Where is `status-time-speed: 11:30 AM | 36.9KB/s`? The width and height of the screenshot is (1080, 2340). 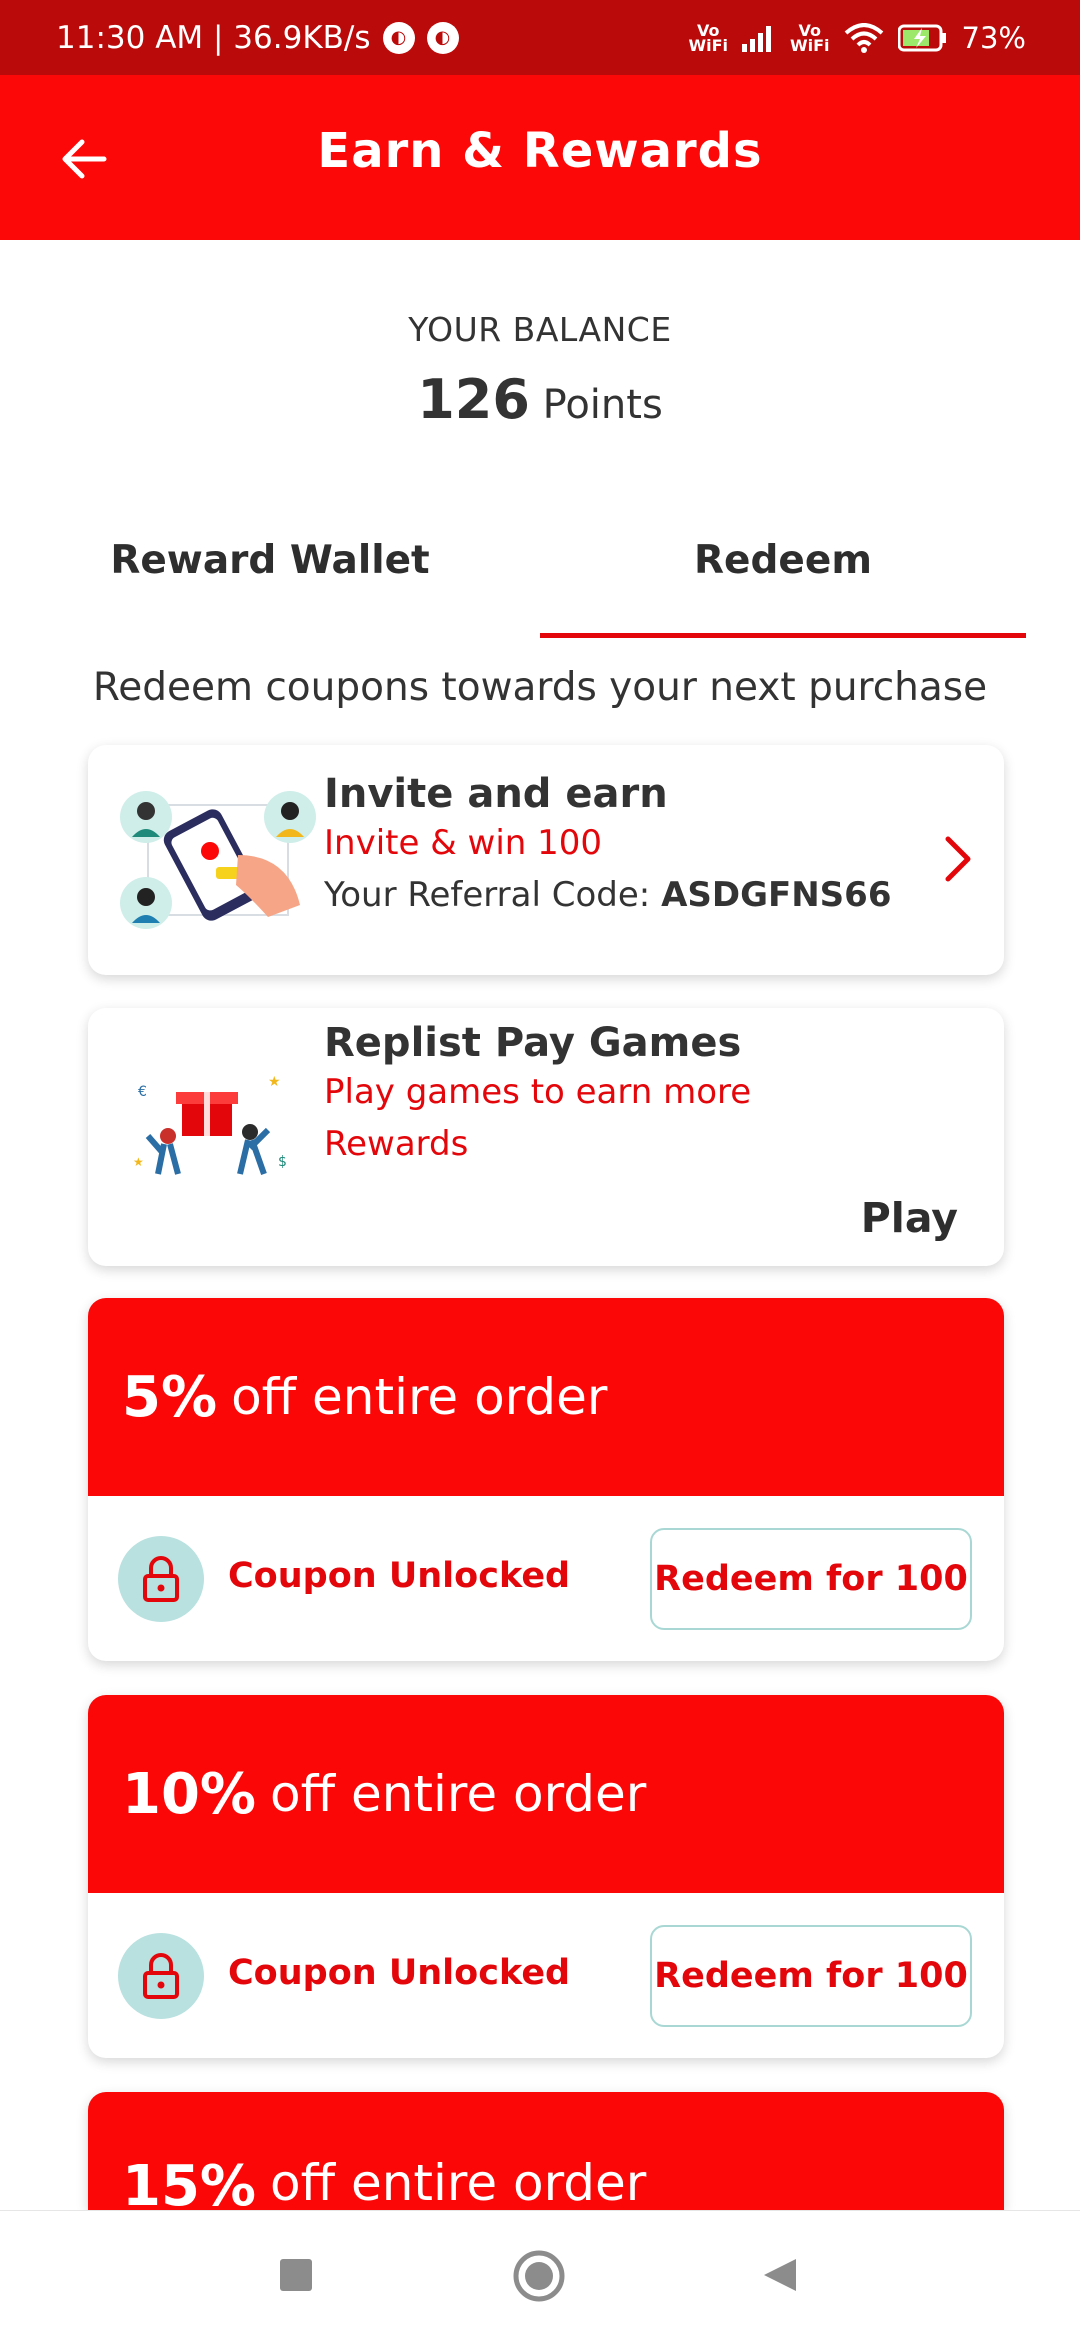 status-time-speed: 11:30 AM | 36.9KB/s is located at coordinates (213, 37).